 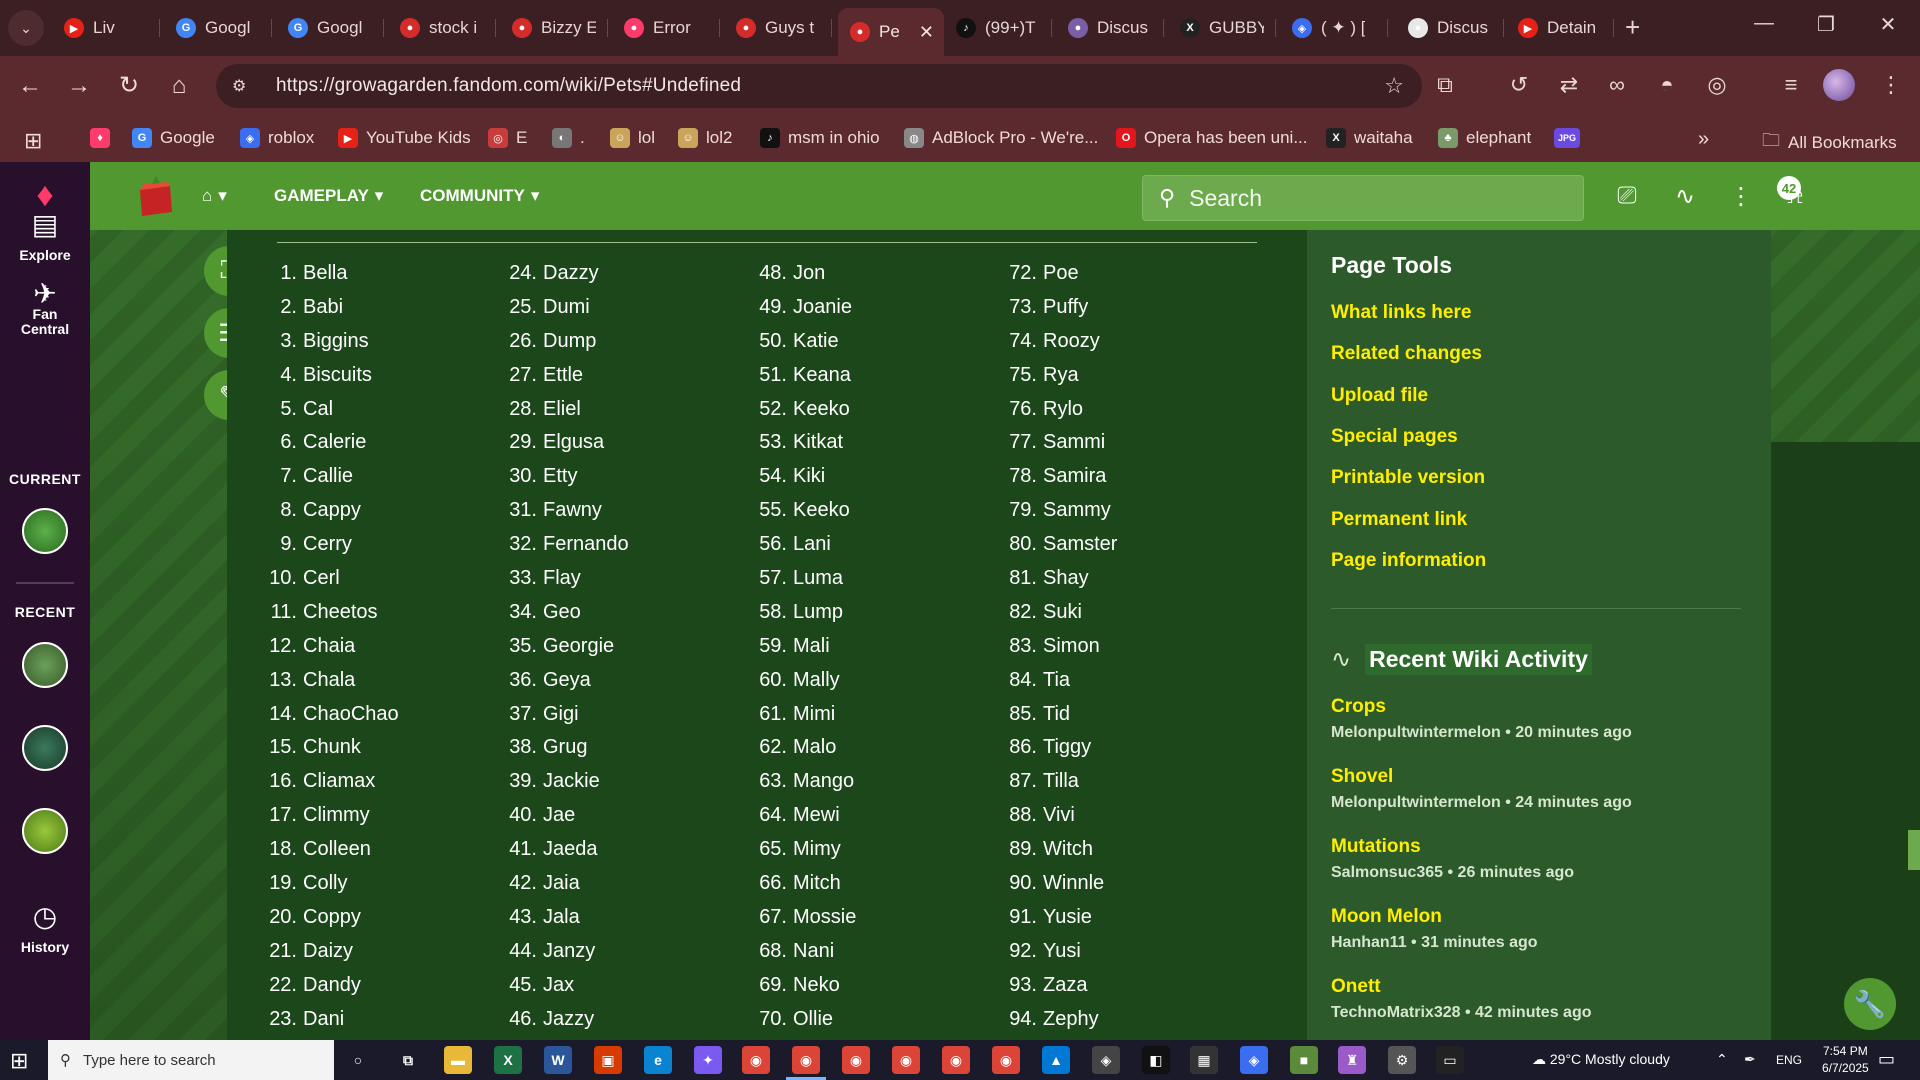 I want to click on search-input: ⚲ Search, so click(x=1363, y=198).